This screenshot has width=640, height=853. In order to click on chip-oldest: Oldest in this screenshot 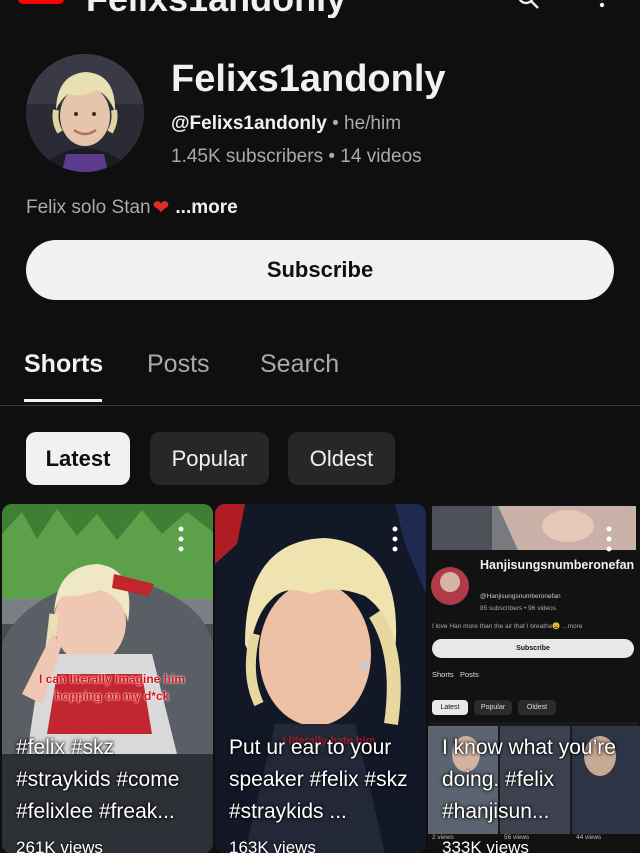, I will do `click(341, 458)`.